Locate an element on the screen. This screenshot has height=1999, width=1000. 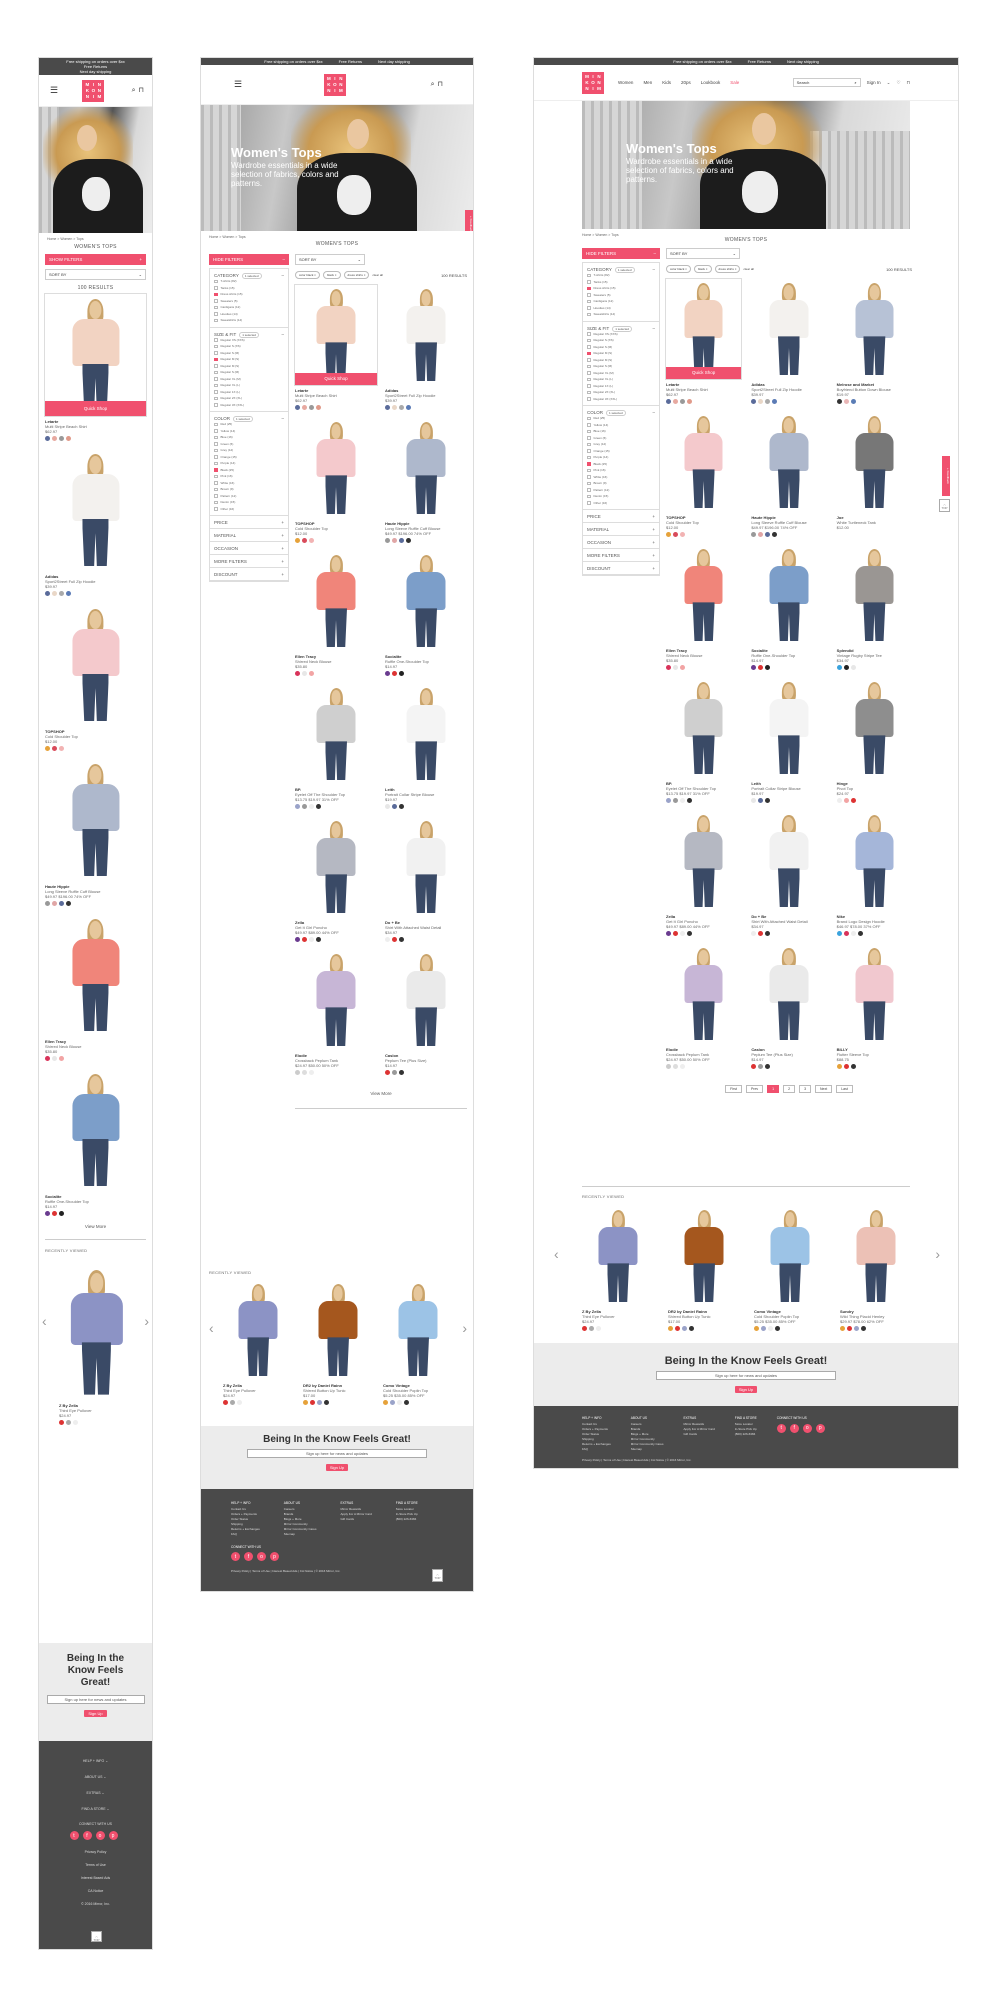
footer-link: CA Notice is located at coordinates (95, 1891).